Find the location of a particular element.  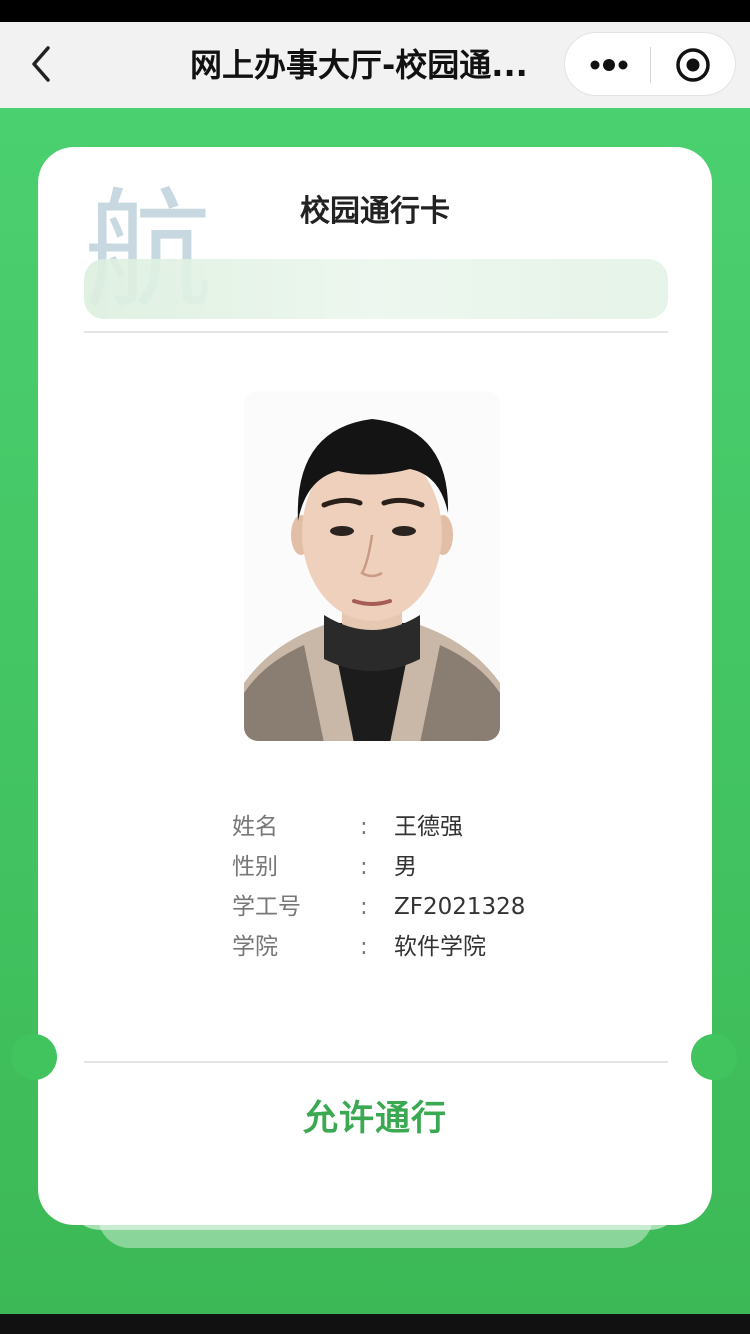

value-college: 软件学院 is located at coordinates (440, 947).